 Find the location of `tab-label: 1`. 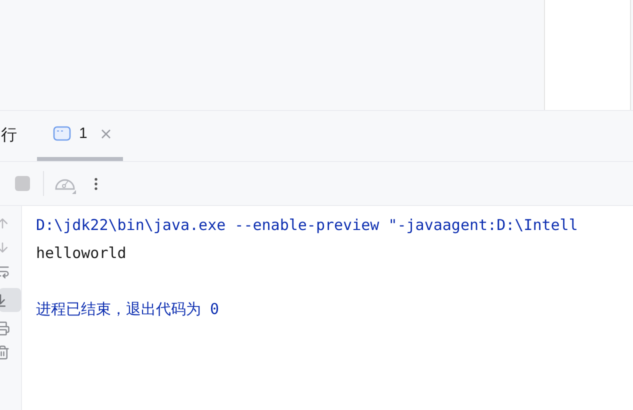

tab-label: 1 is located at coordinates (83, 134).